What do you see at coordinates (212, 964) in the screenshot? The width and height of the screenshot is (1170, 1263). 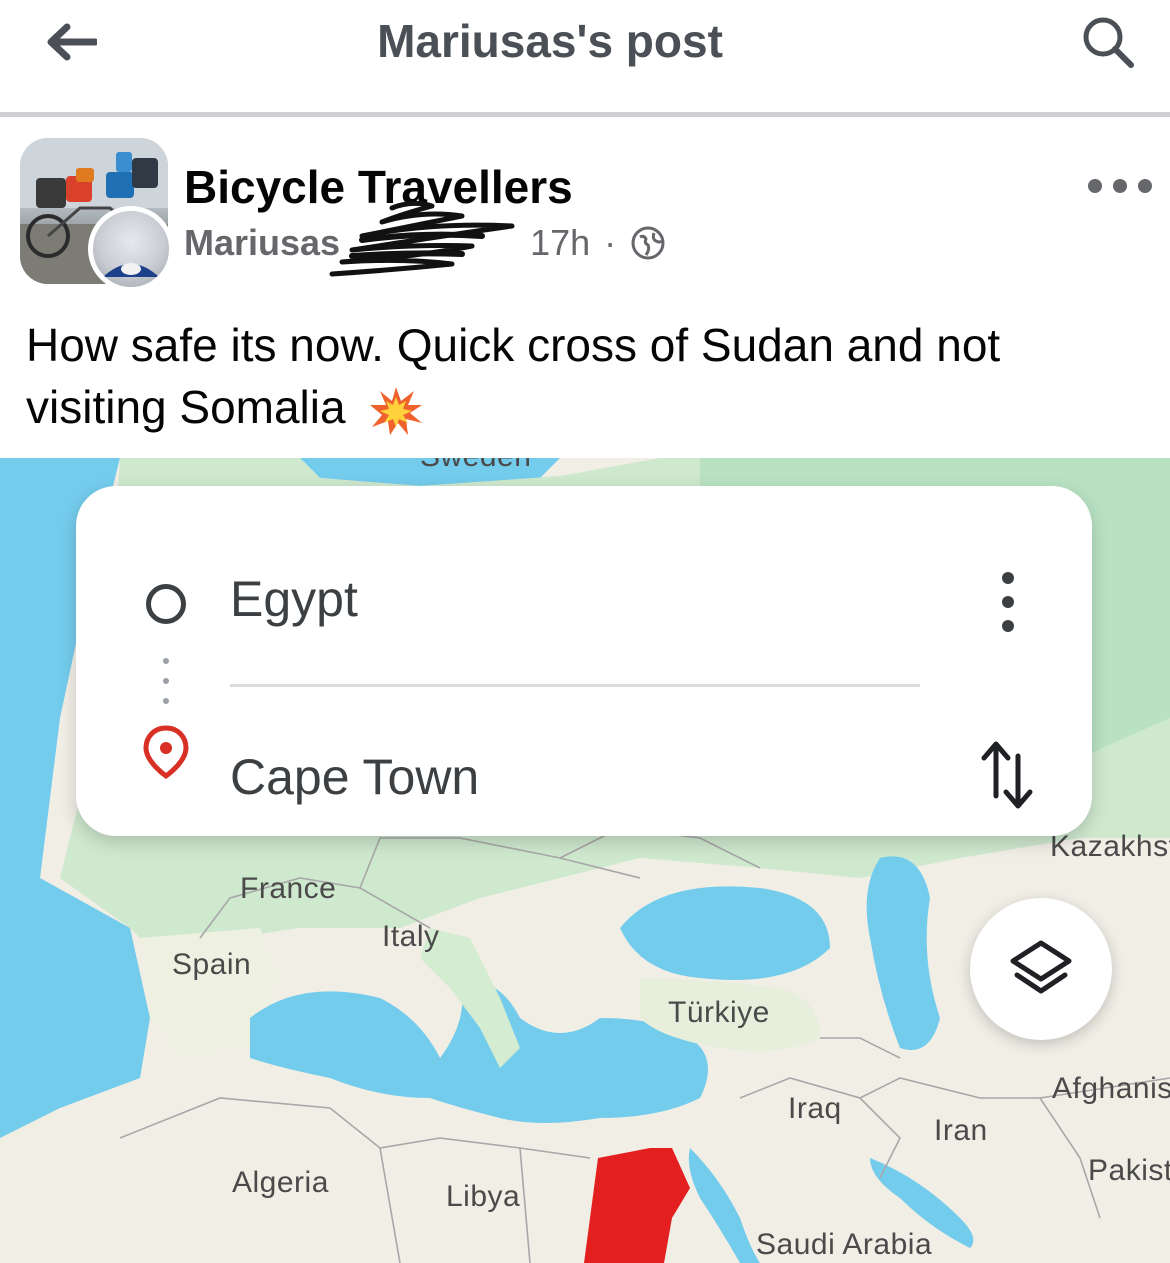 I see `map-label-spain: Spain` at bounding box center [212, 964].